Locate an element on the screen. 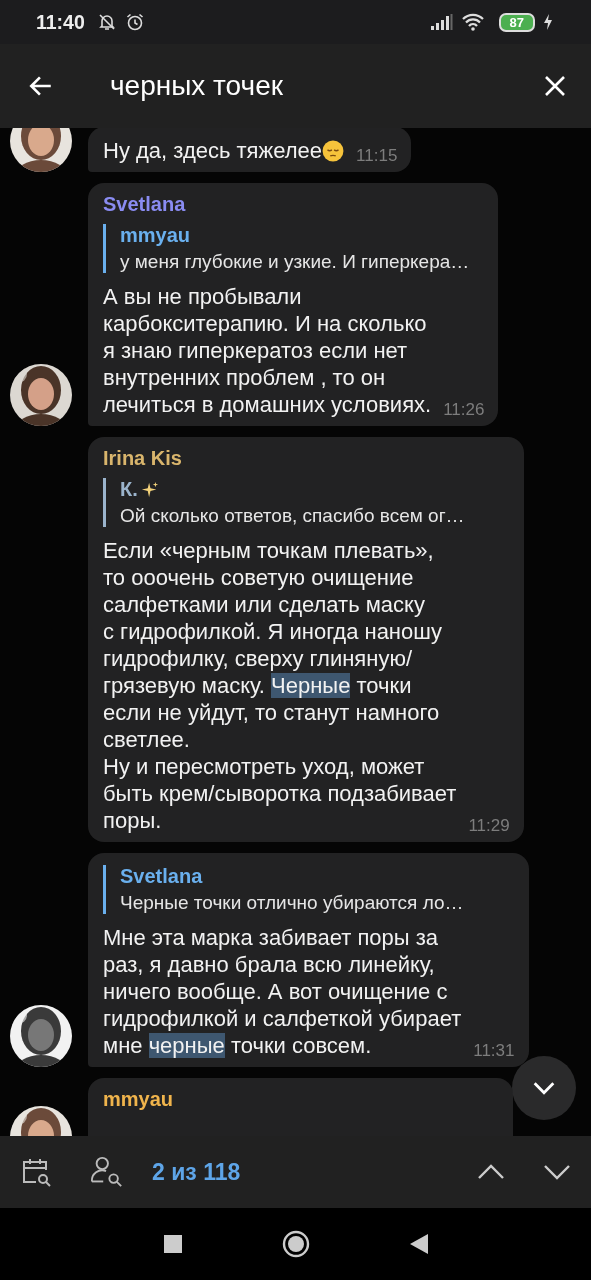 The width and height of the screenshot is (591, 1280). reply-author: Svetlana is located at coordinates (161, 876).